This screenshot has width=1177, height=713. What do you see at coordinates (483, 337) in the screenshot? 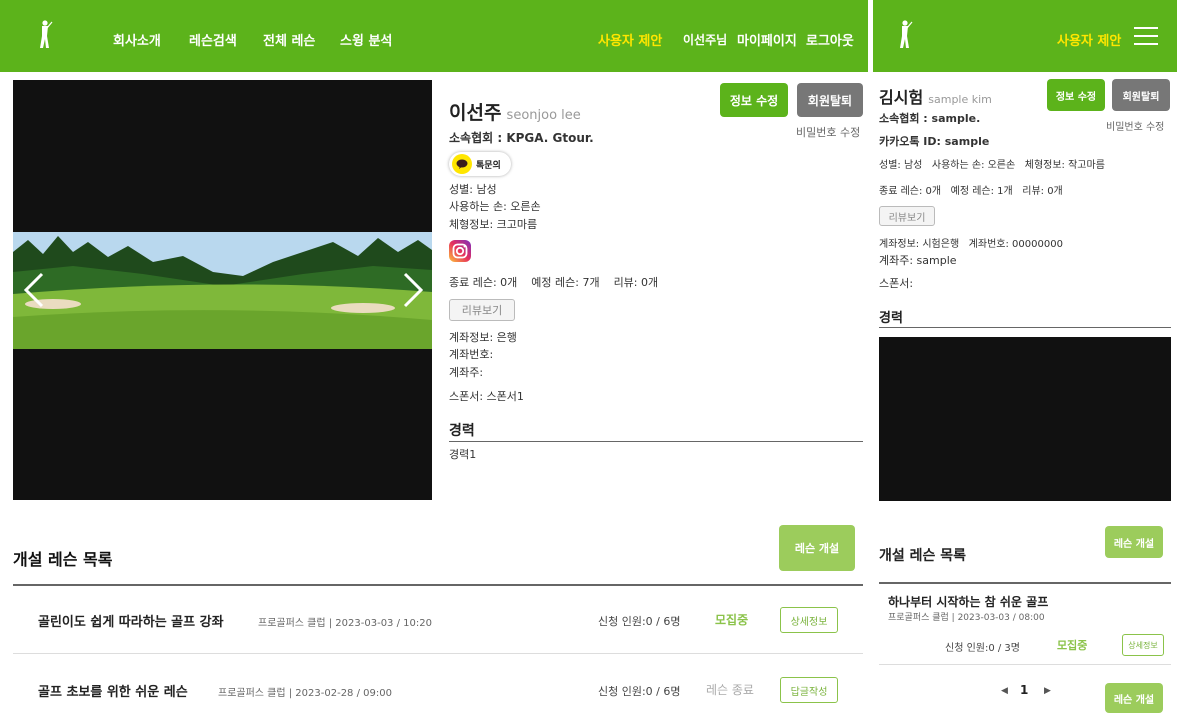
I see `profile-bank: 계좌정보: 은행` at bounding box center [483, 337].